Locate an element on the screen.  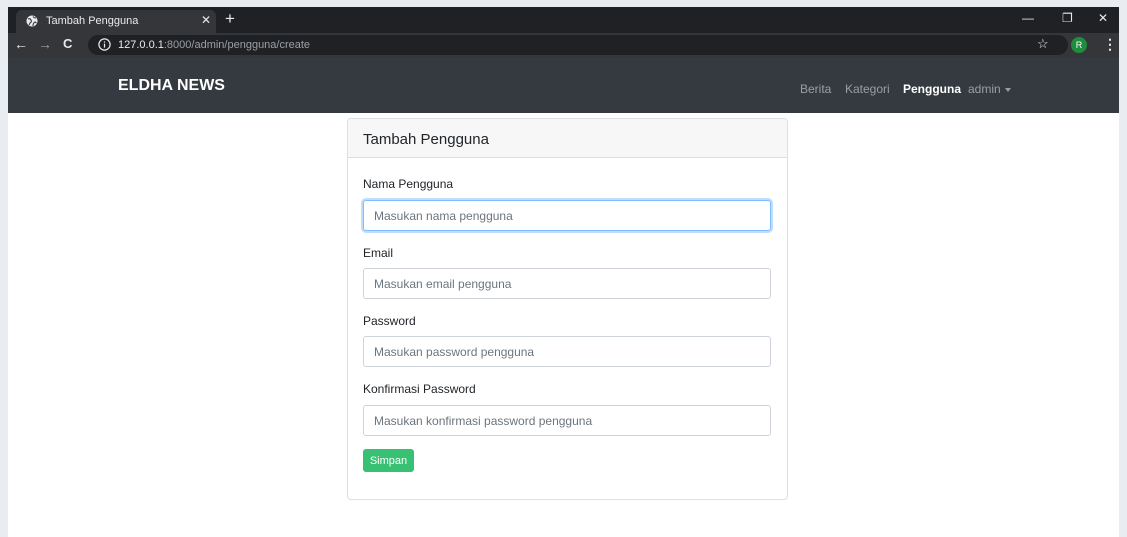
tab-strip: Tambah Pengguna ✕ + — ❐ ✕ is located at coordinates (563, 20).